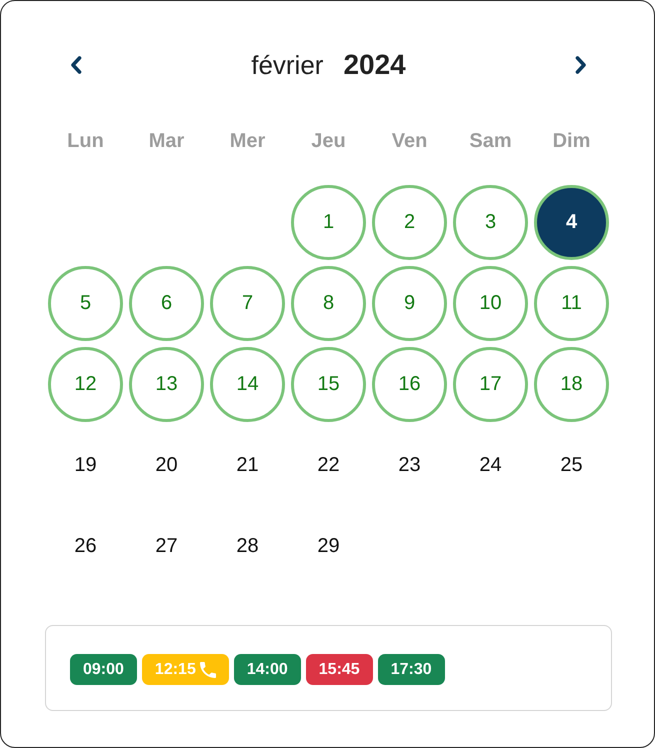 This screenshot has height=748, width=655. I want to click on day-button: 6, so click(166, 303).